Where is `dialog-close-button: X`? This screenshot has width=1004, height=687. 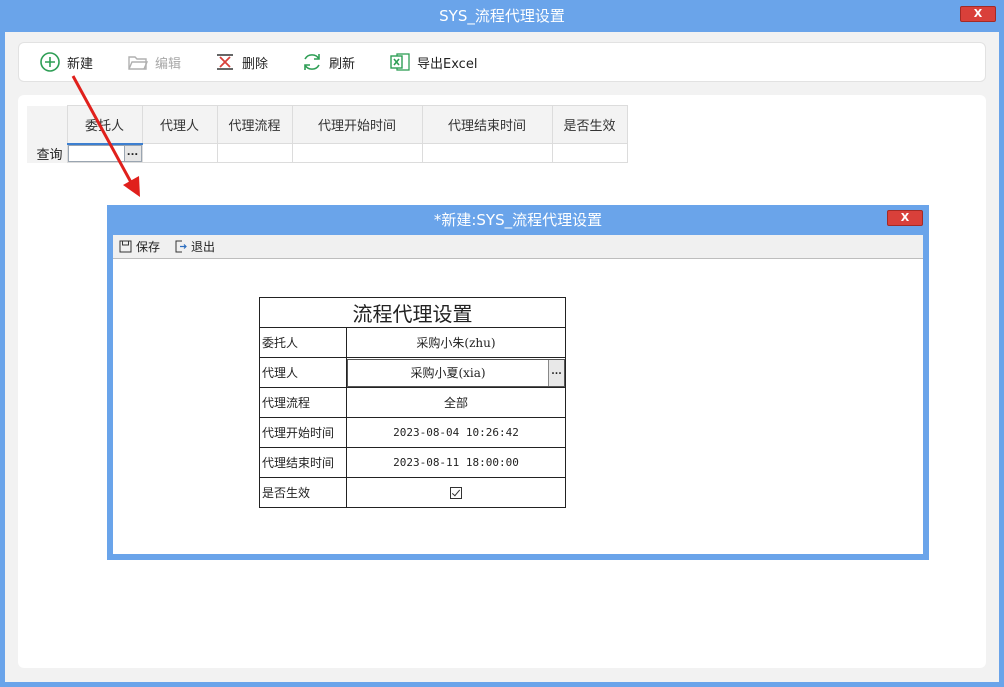
dialog-close-button: X is located at coordinates (905, 218).